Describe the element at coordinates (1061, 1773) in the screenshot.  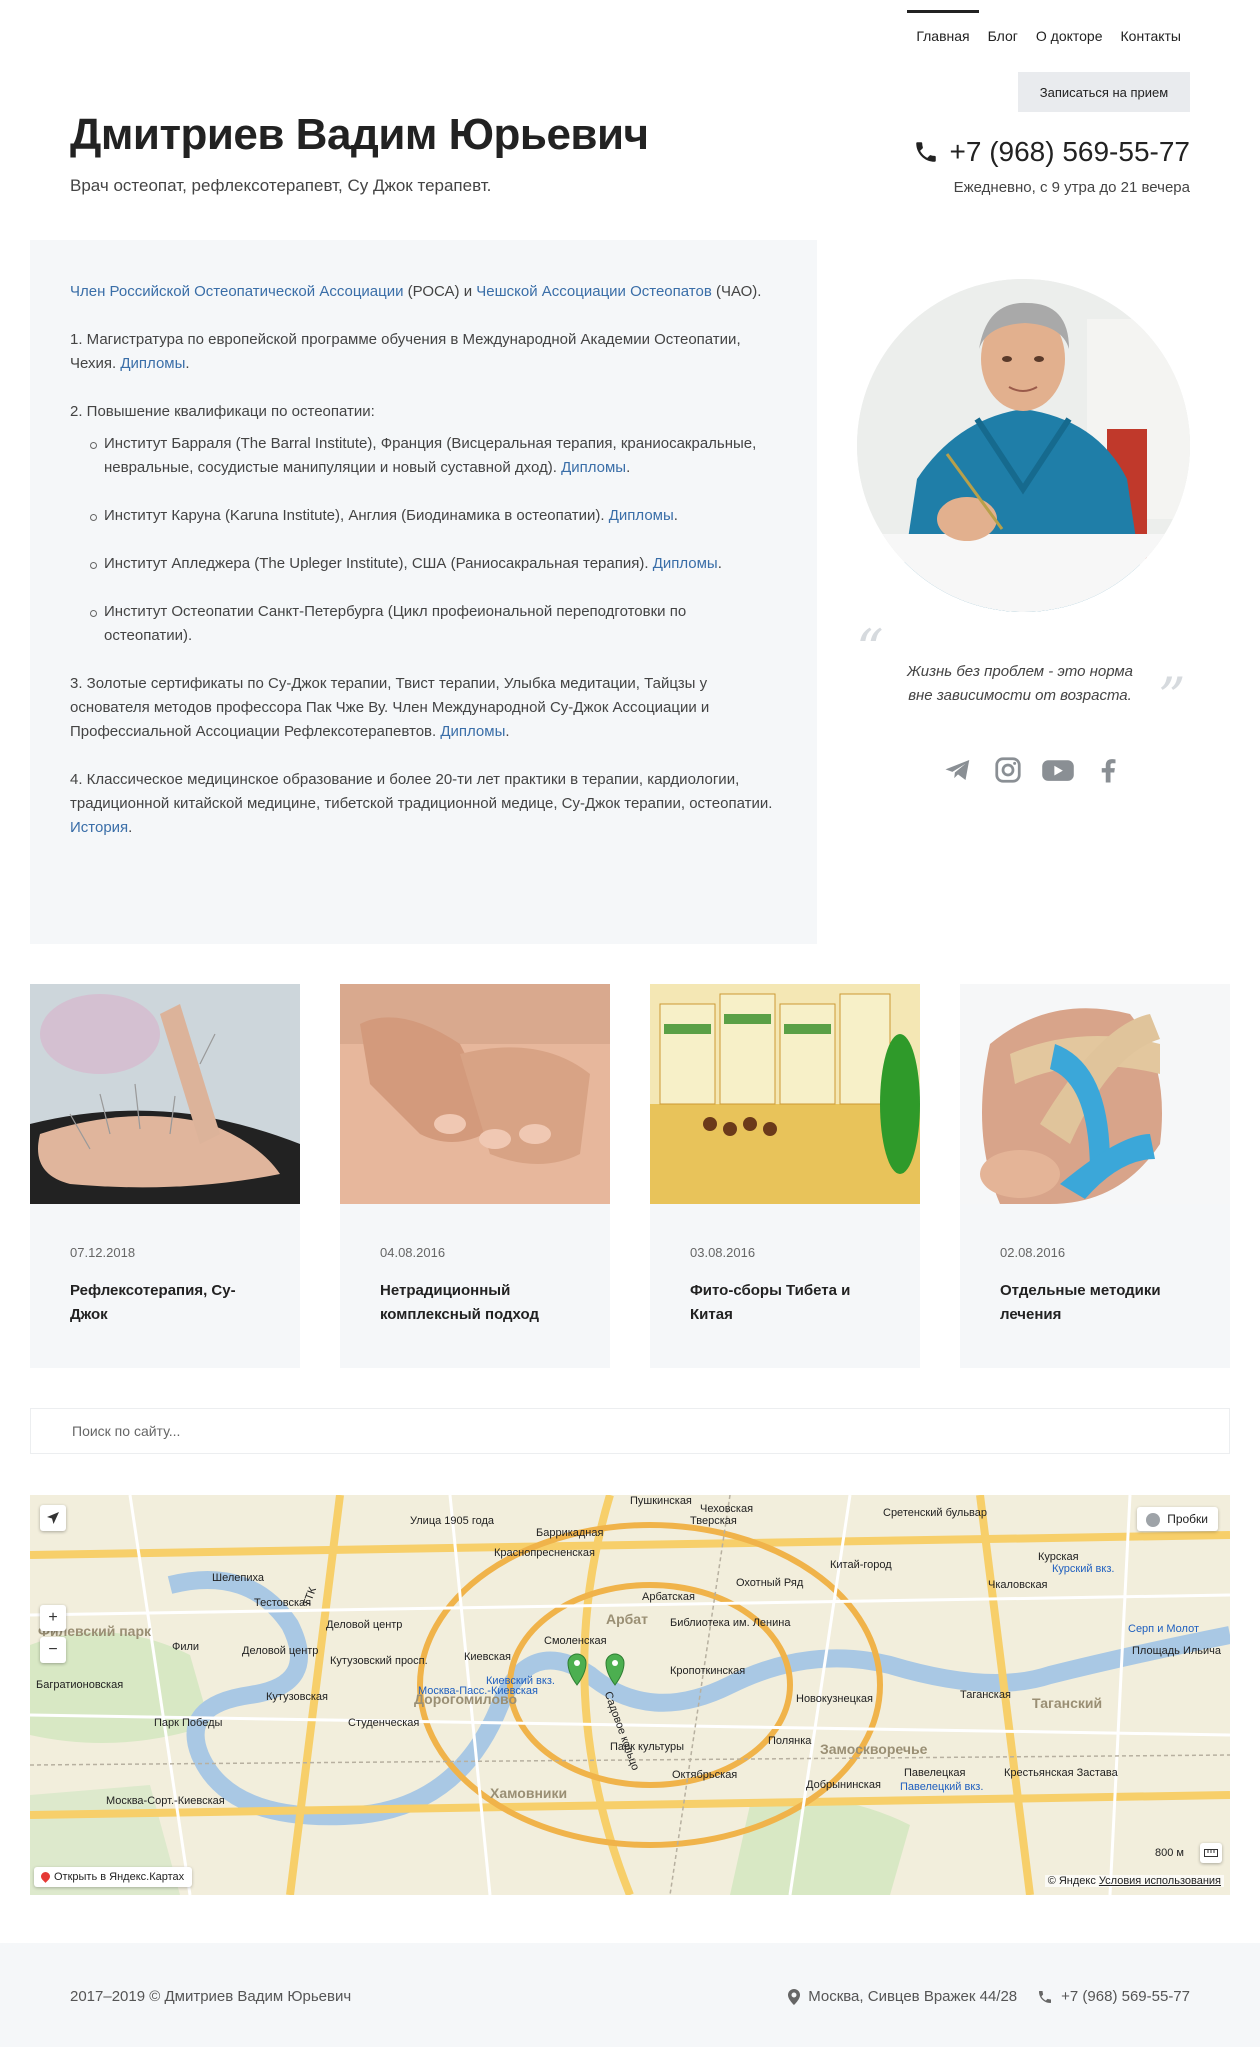
I see `map-label: Крестьянская Застава` at that location.